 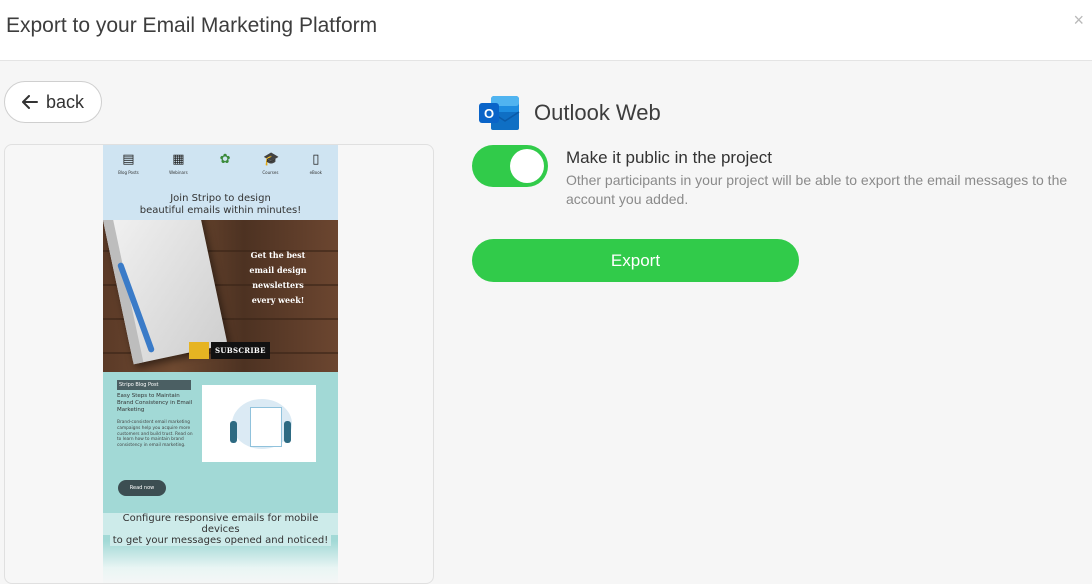 I want to click on globe-icon: ▦, so click(x=178, y=159).